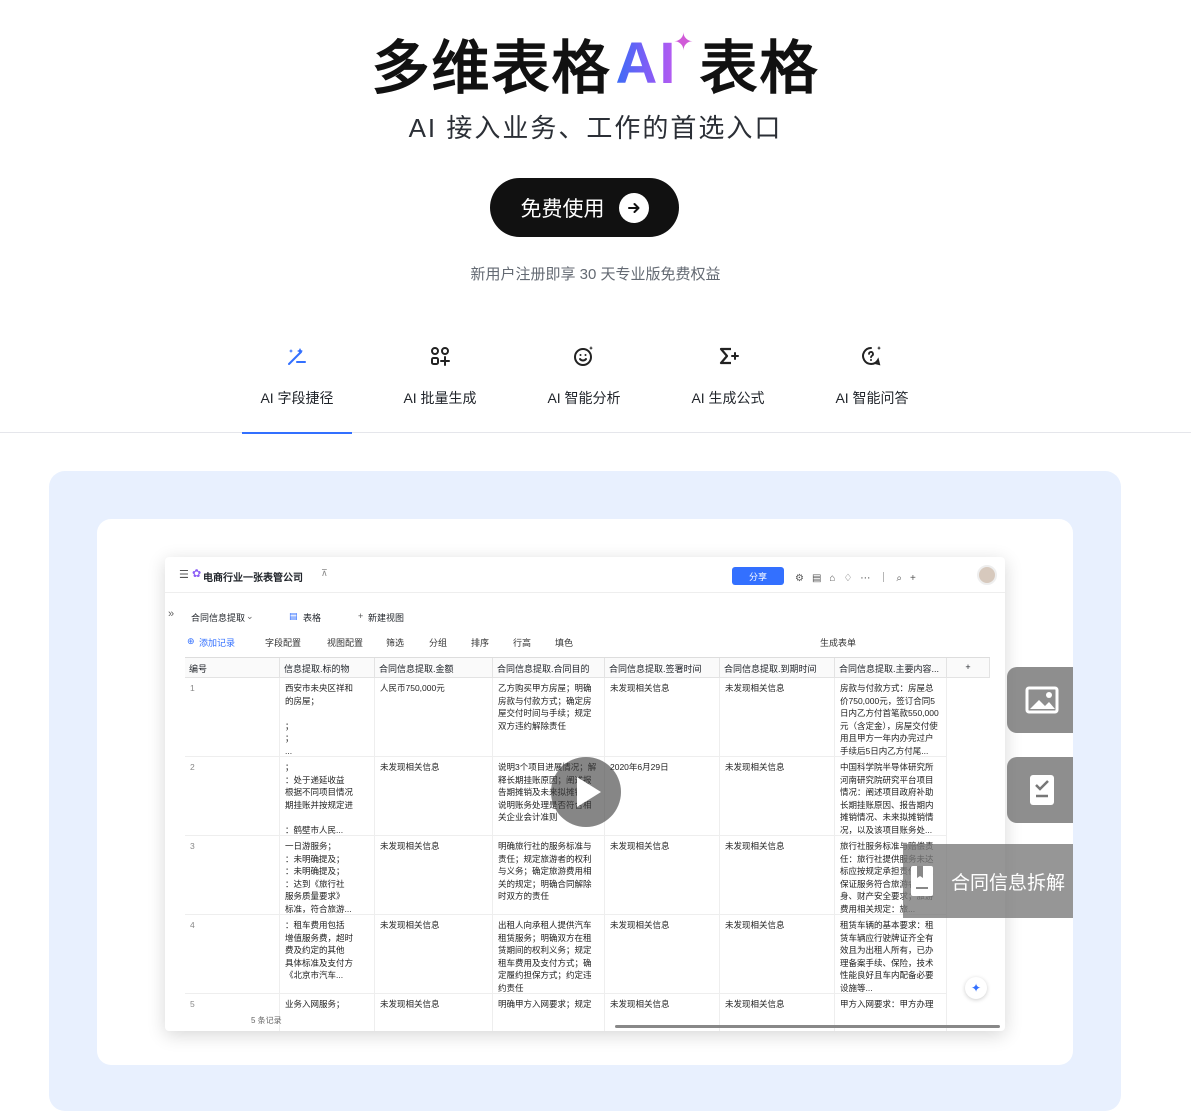 The image size is (1191, 1111). I want to click on expand-icon: », so click(171, 614).